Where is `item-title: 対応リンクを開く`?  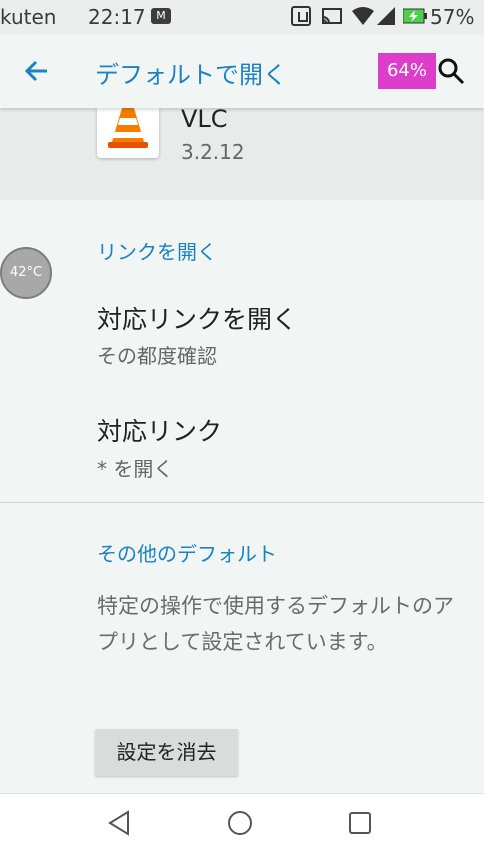
item-title: 対応リンクを開く is located at coordinates (197, 319).